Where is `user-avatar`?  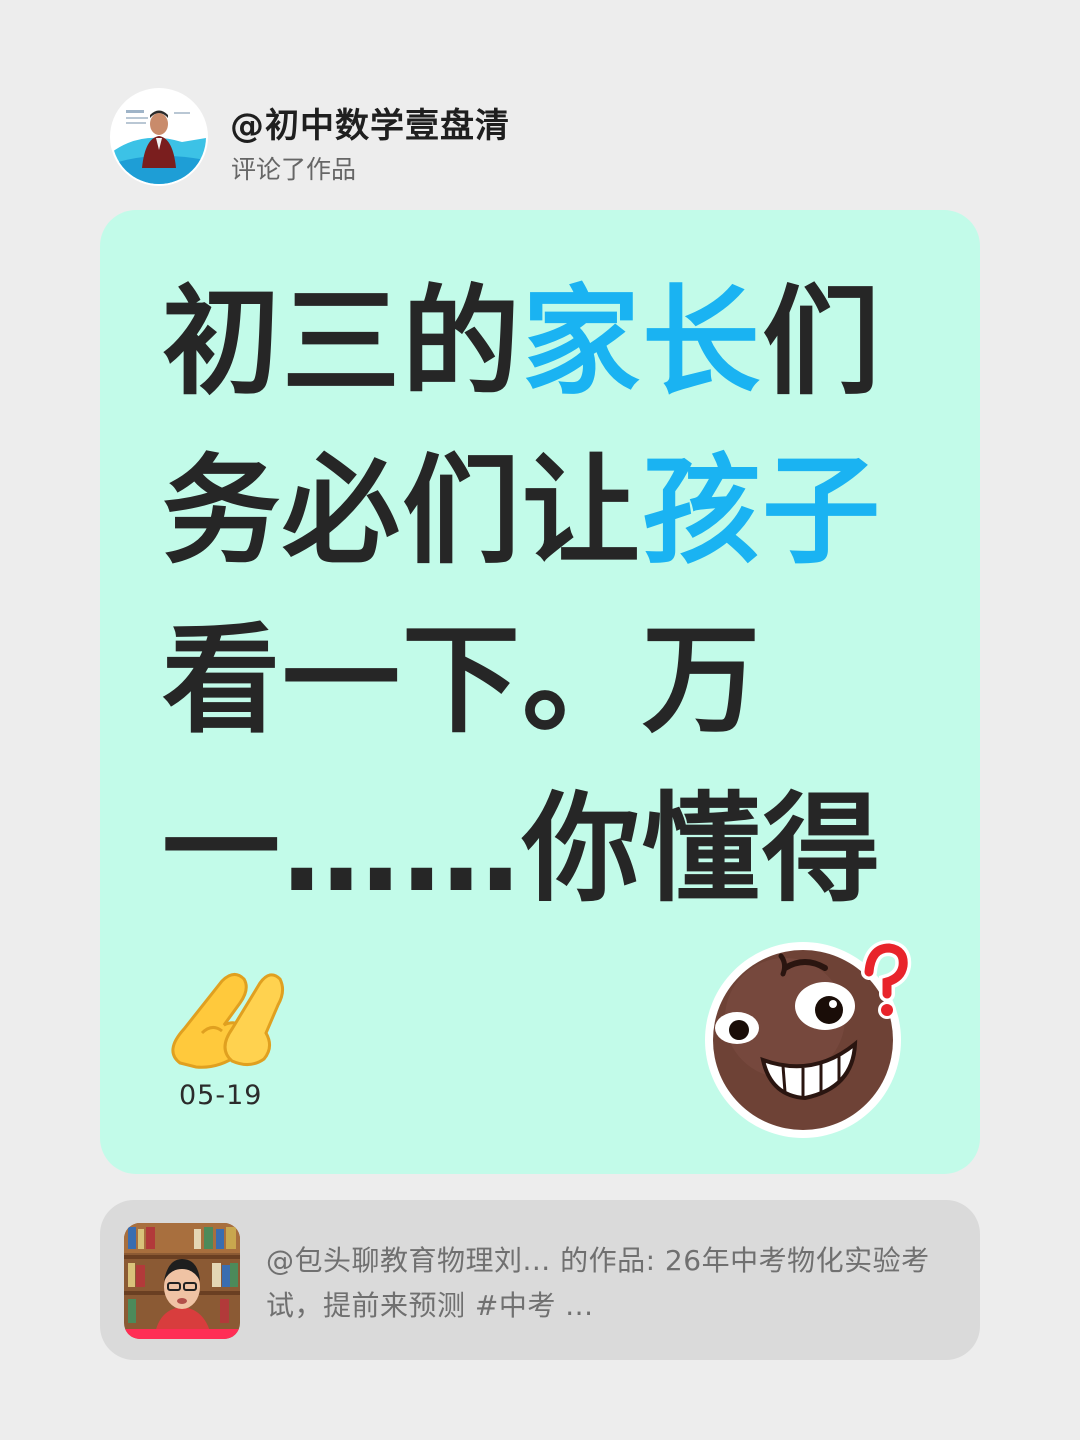
user-avatar is located at coordinates (159, 137).